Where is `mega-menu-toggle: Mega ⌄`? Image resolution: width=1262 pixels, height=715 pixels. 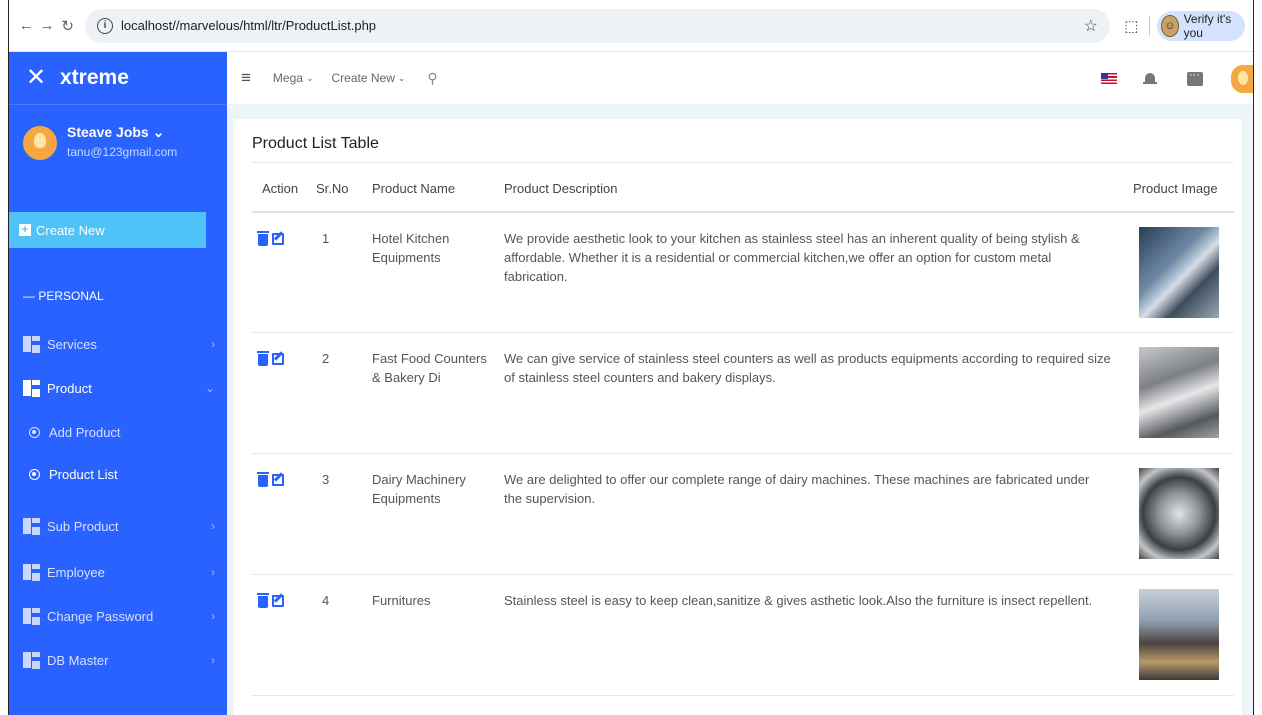 mega-menu-toggle: Mega ⌄ is located at coordinates (293, 78).